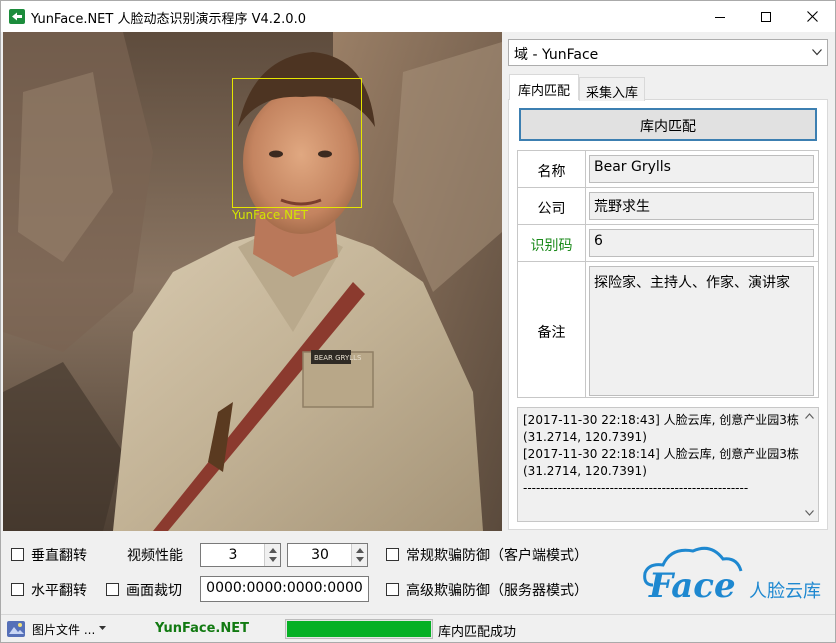 The width and height of the screenshot is (836, 643). I want to click on window-title: YunFace.NET 人脸动态识别演示程序 V4.2.0.0, so click(168, 19).